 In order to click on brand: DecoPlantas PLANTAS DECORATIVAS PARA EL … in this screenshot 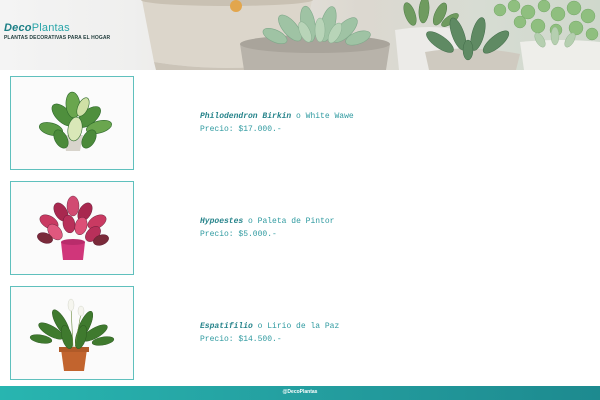, I will do `click(57, 31)`.